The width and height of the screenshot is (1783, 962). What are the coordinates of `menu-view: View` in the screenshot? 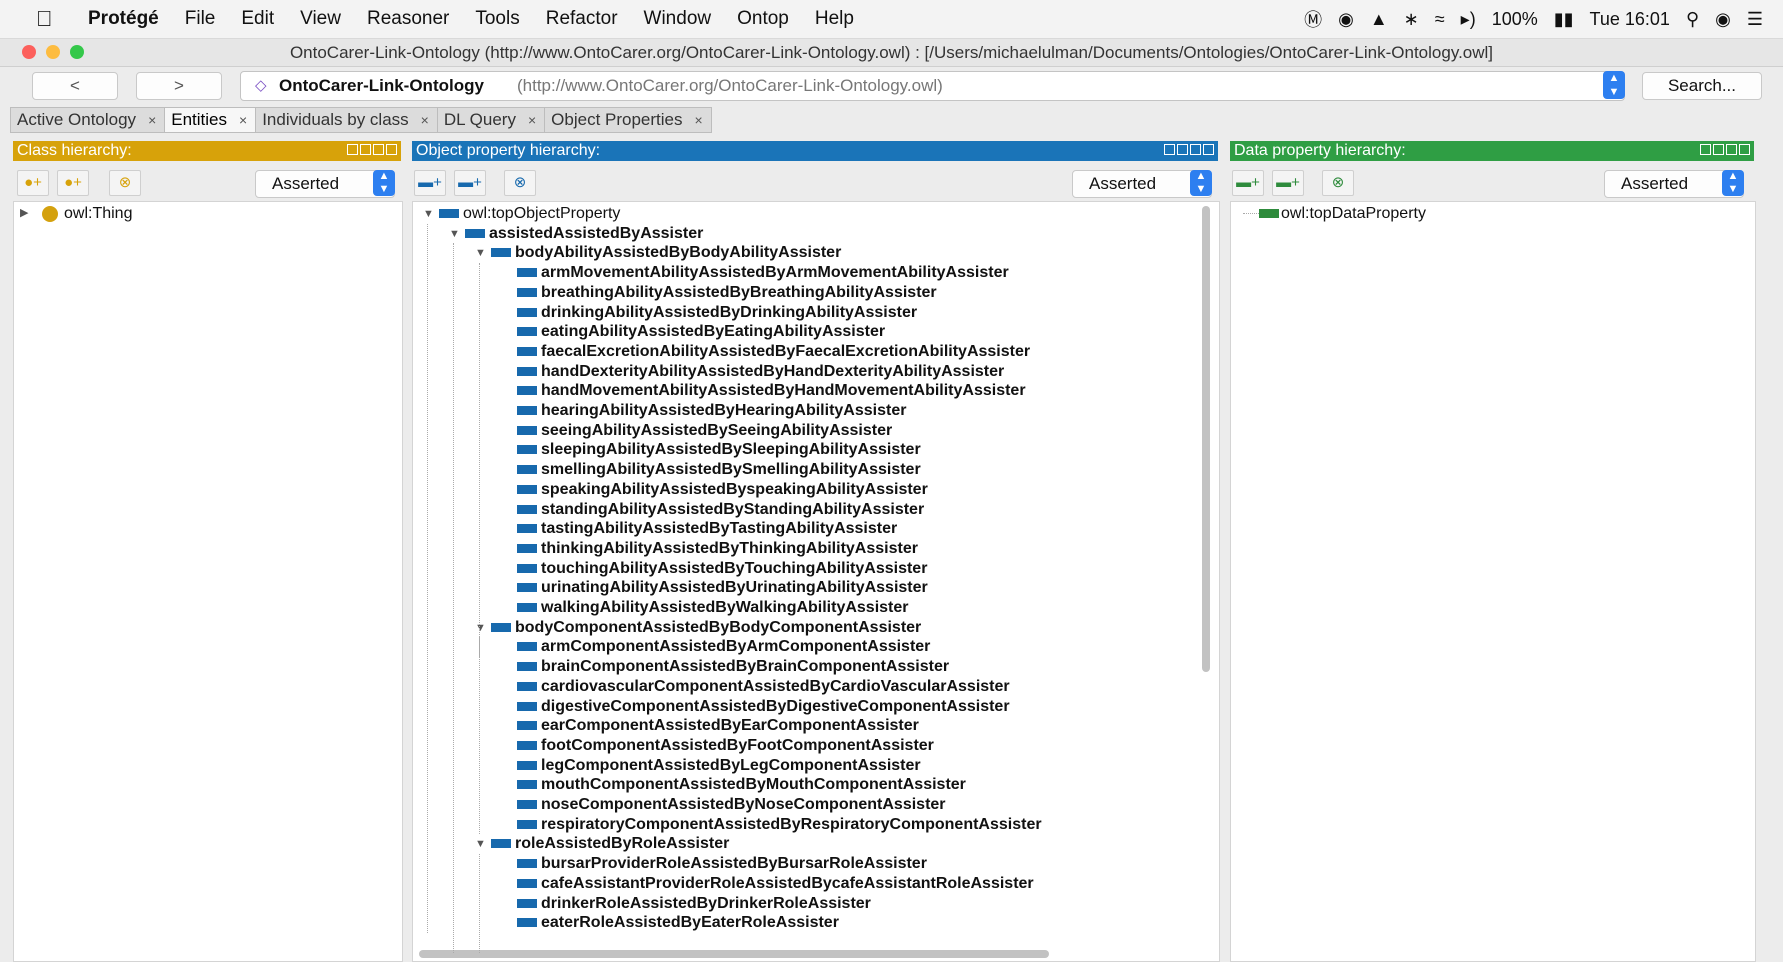 It's located at (320, 19).